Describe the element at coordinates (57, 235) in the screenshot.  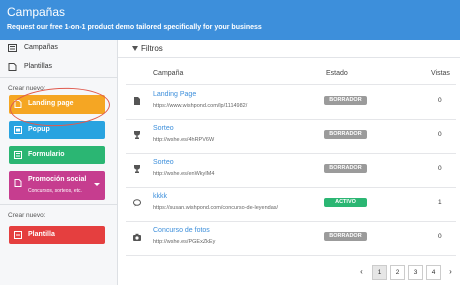
I see `template-button: Plantilla` at that location.